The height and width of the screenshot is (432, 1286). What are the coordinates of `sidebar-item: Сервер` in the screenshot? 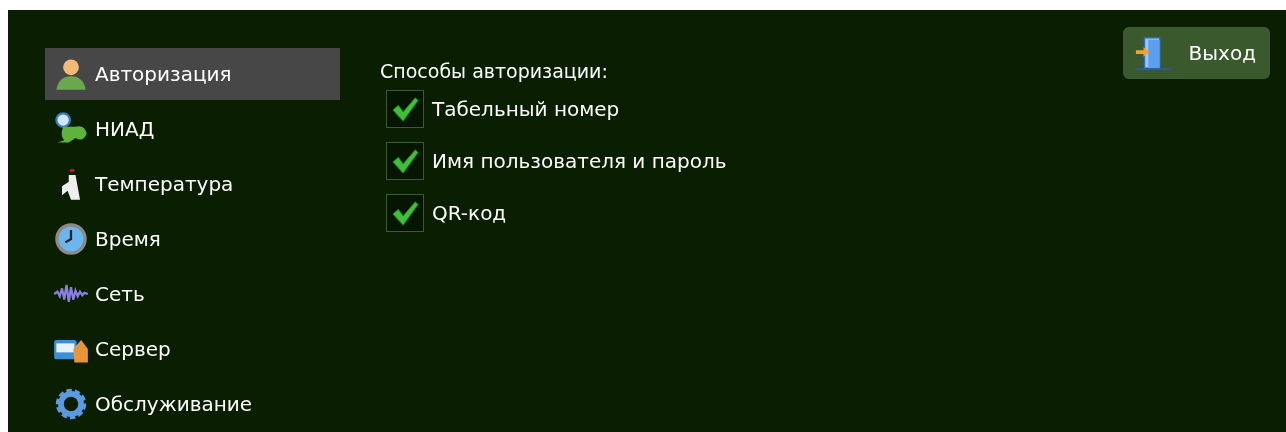 It's located at (192, 349).